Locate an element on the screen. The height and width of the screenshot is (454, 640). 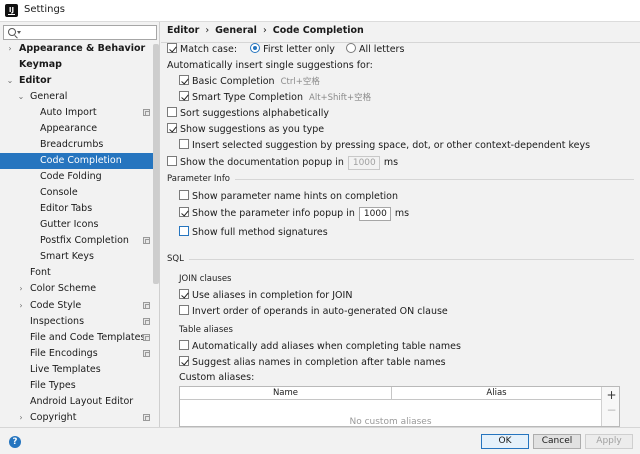
column-header-alias: Alias is located at coordinates (496, 393).